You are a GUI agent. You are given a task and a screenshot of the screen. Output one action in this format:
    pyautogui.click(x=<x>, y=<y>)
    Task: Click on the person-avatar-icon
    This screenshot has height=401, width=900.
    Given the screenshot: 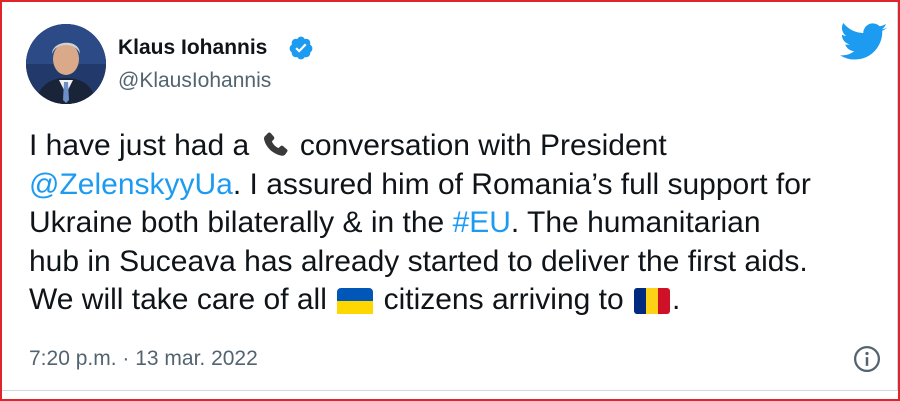 What is the action you would take?
    pyautogui.click(x=66, y=64)
    